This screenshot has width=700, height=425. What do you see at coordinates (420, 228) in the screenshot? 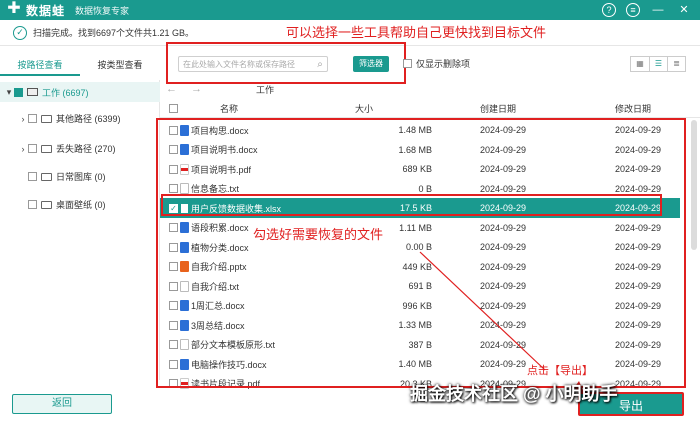
I see `table-row: 语段积累.docx 1.11 MB 2024-09-29 2024-09-29` at bounding box center [420, 228].